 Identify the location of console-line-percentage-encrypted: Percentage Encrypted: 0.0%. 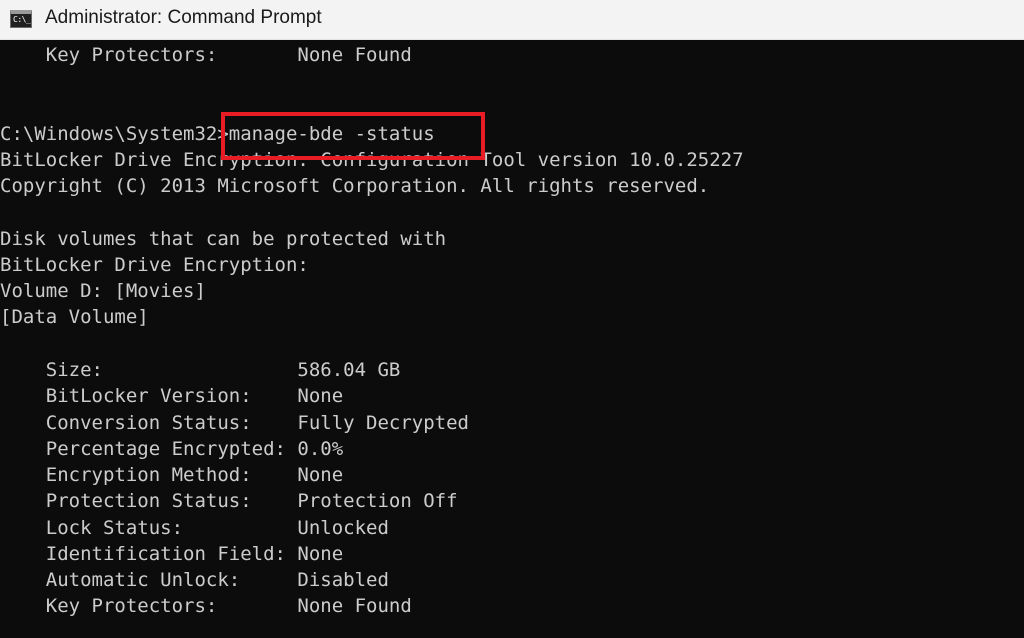
(172, 449).